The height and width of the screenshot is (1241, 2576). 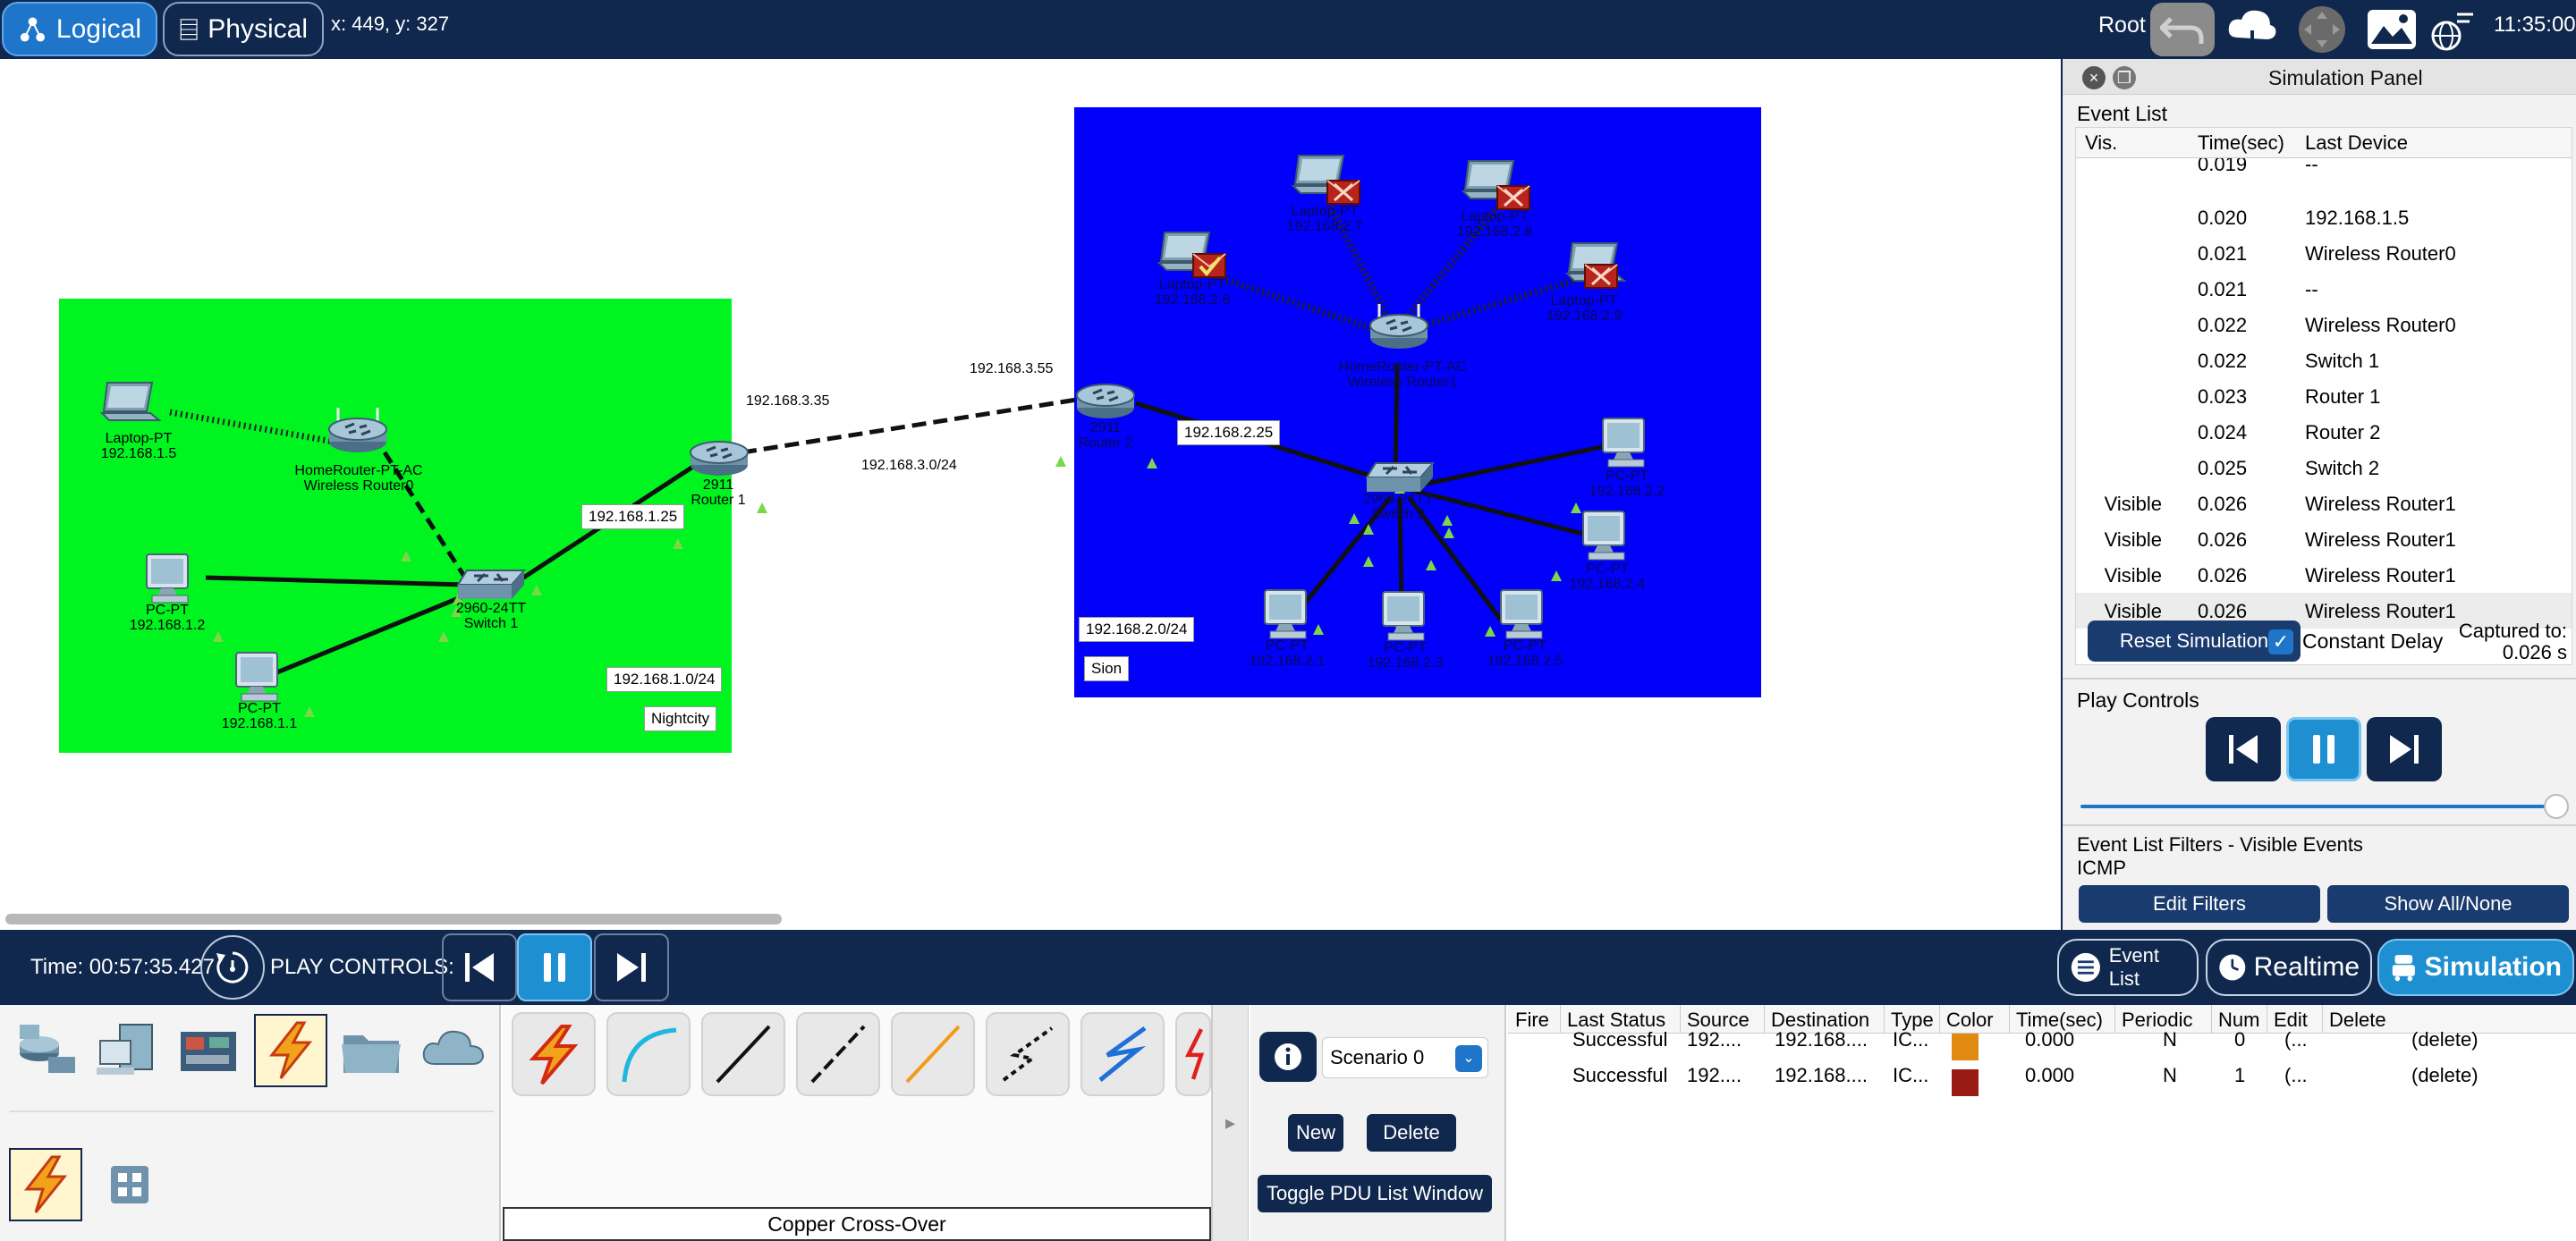 I want to click on cloud-button, so click(x=2252, y=30).